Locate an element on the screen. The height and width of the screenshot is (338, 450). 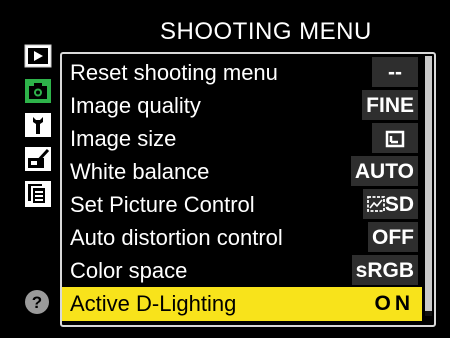
retouch-brush-icon is located at coordinates (38, 159).